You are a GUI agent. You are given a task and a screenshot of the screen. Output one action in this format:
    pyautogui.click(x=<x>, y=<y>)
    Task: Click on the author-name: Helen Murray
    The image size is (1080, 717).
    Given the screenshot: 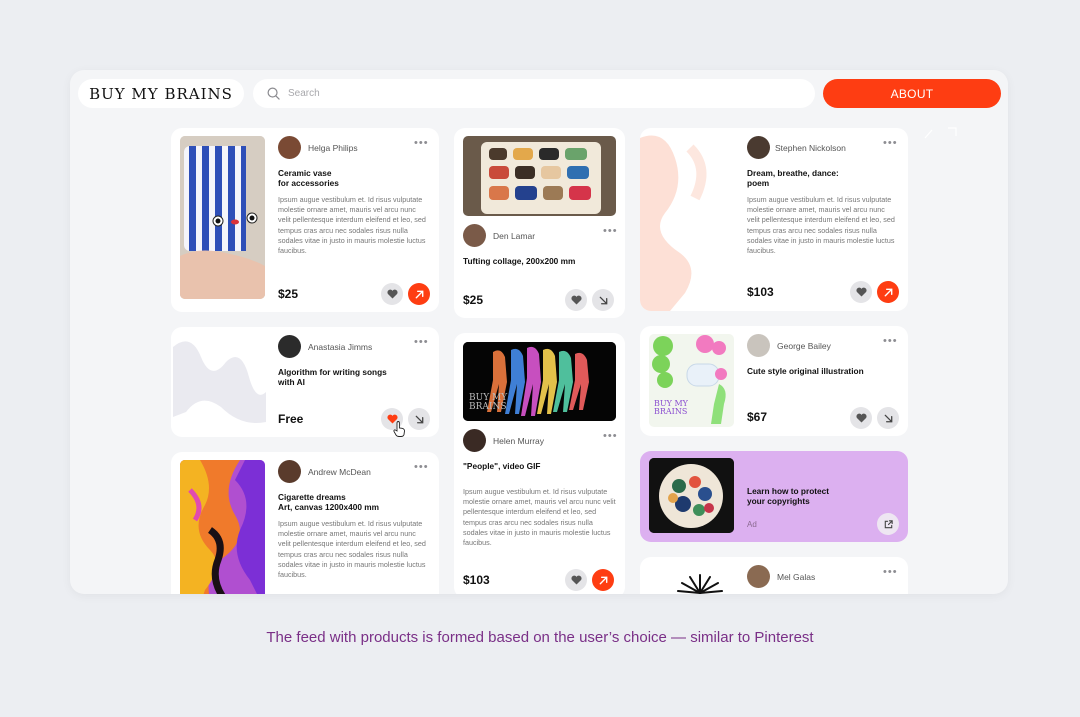 What is the action you would take?
    pyautogui.click(x=518, y=441)
    